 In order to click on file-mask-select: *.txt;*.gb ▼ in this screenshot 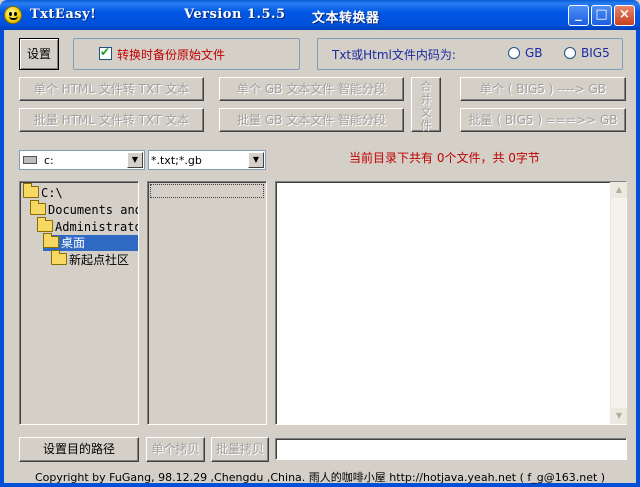, I will do `click(207, 160)`.